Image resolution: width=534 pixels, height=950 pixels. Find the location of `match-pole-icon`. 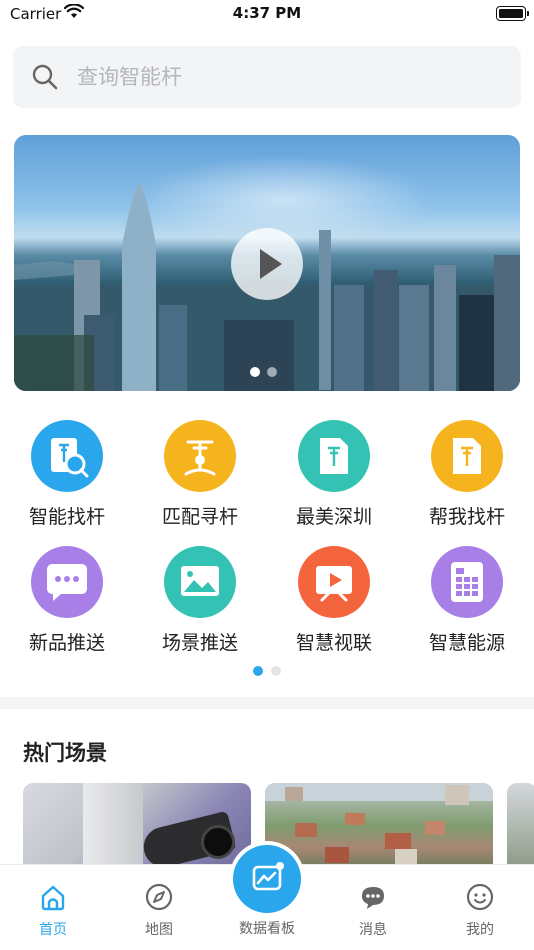

match-pole-icon is located at coordinates (200, 456).